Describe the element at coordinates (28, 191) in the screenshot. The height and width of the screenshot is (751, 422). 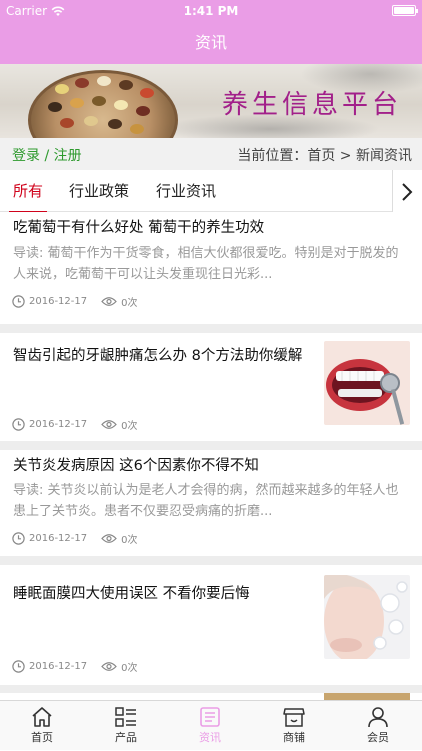
I see `tab-all: 所有` at that location.